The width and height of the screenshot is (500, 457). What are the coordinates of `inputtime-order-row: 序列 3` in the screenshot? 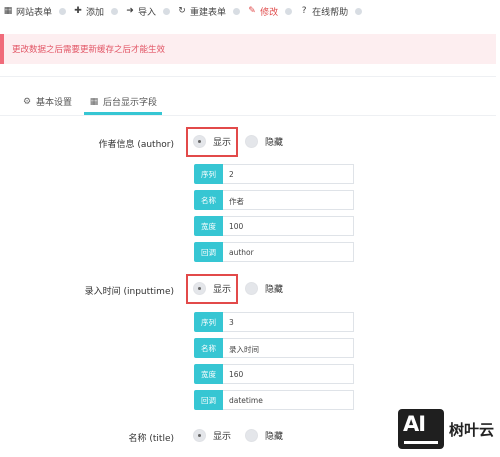 It's located at (274, 322).